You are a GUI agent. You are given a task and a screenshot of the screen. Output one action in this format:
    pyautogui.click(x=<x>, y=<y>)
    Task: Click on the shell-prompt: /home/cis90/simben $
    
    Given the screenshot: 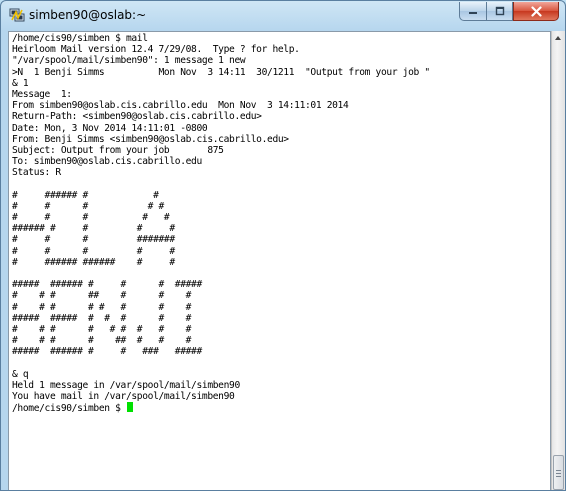 What is the action you would take?
    pyautogui.click(x=69, y=409)
    